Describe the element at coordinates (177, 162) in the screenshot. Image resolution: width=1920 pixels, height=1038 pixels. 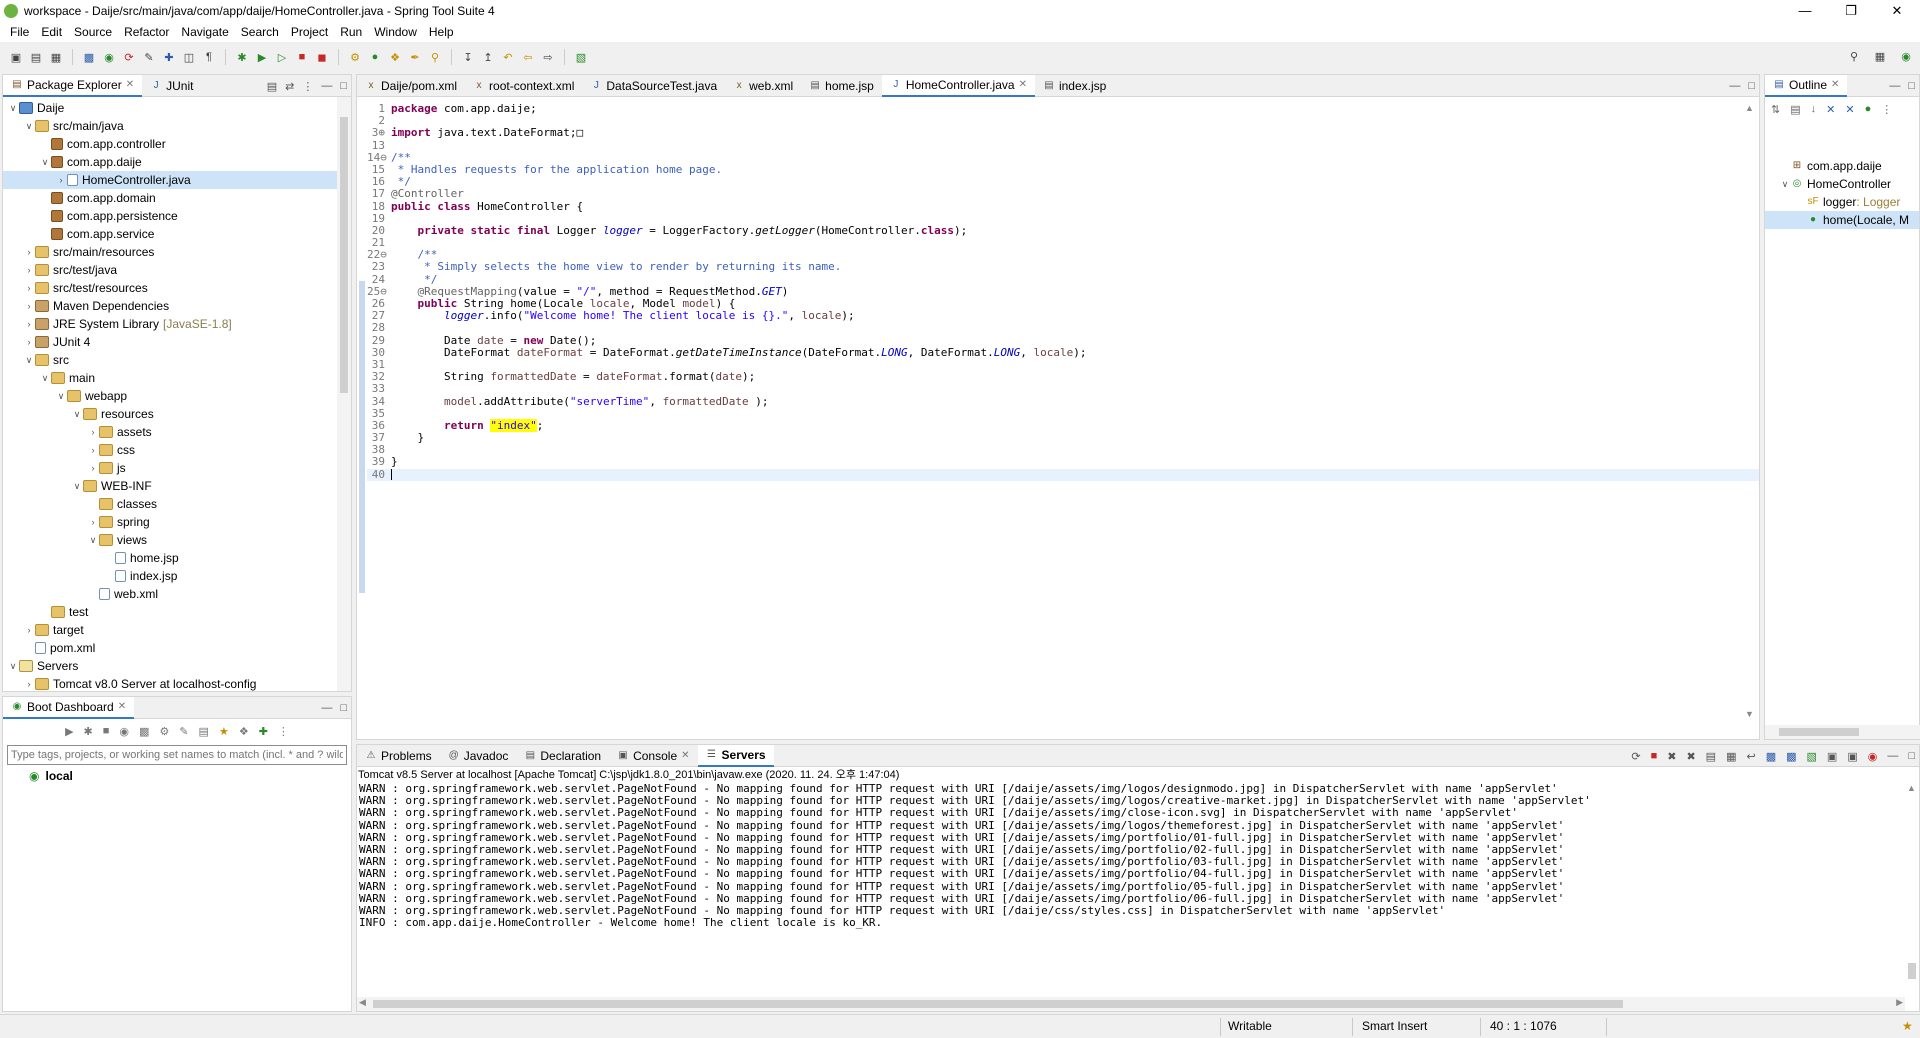
I see `tree-item: ∨ com.app.daije` at that location.